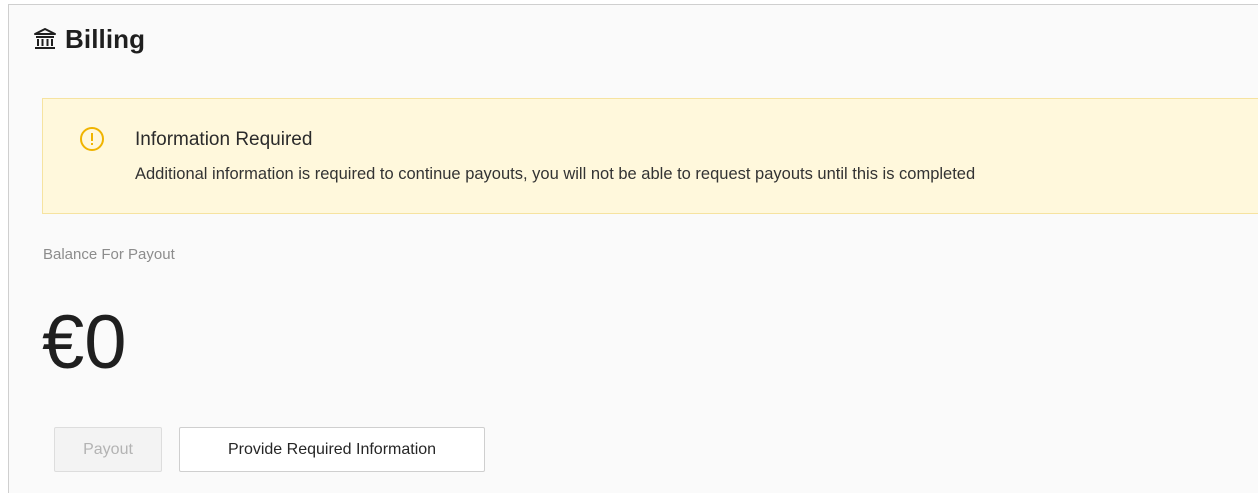  I want to click on balance-label: Balance For Payout, so click(109, 254).